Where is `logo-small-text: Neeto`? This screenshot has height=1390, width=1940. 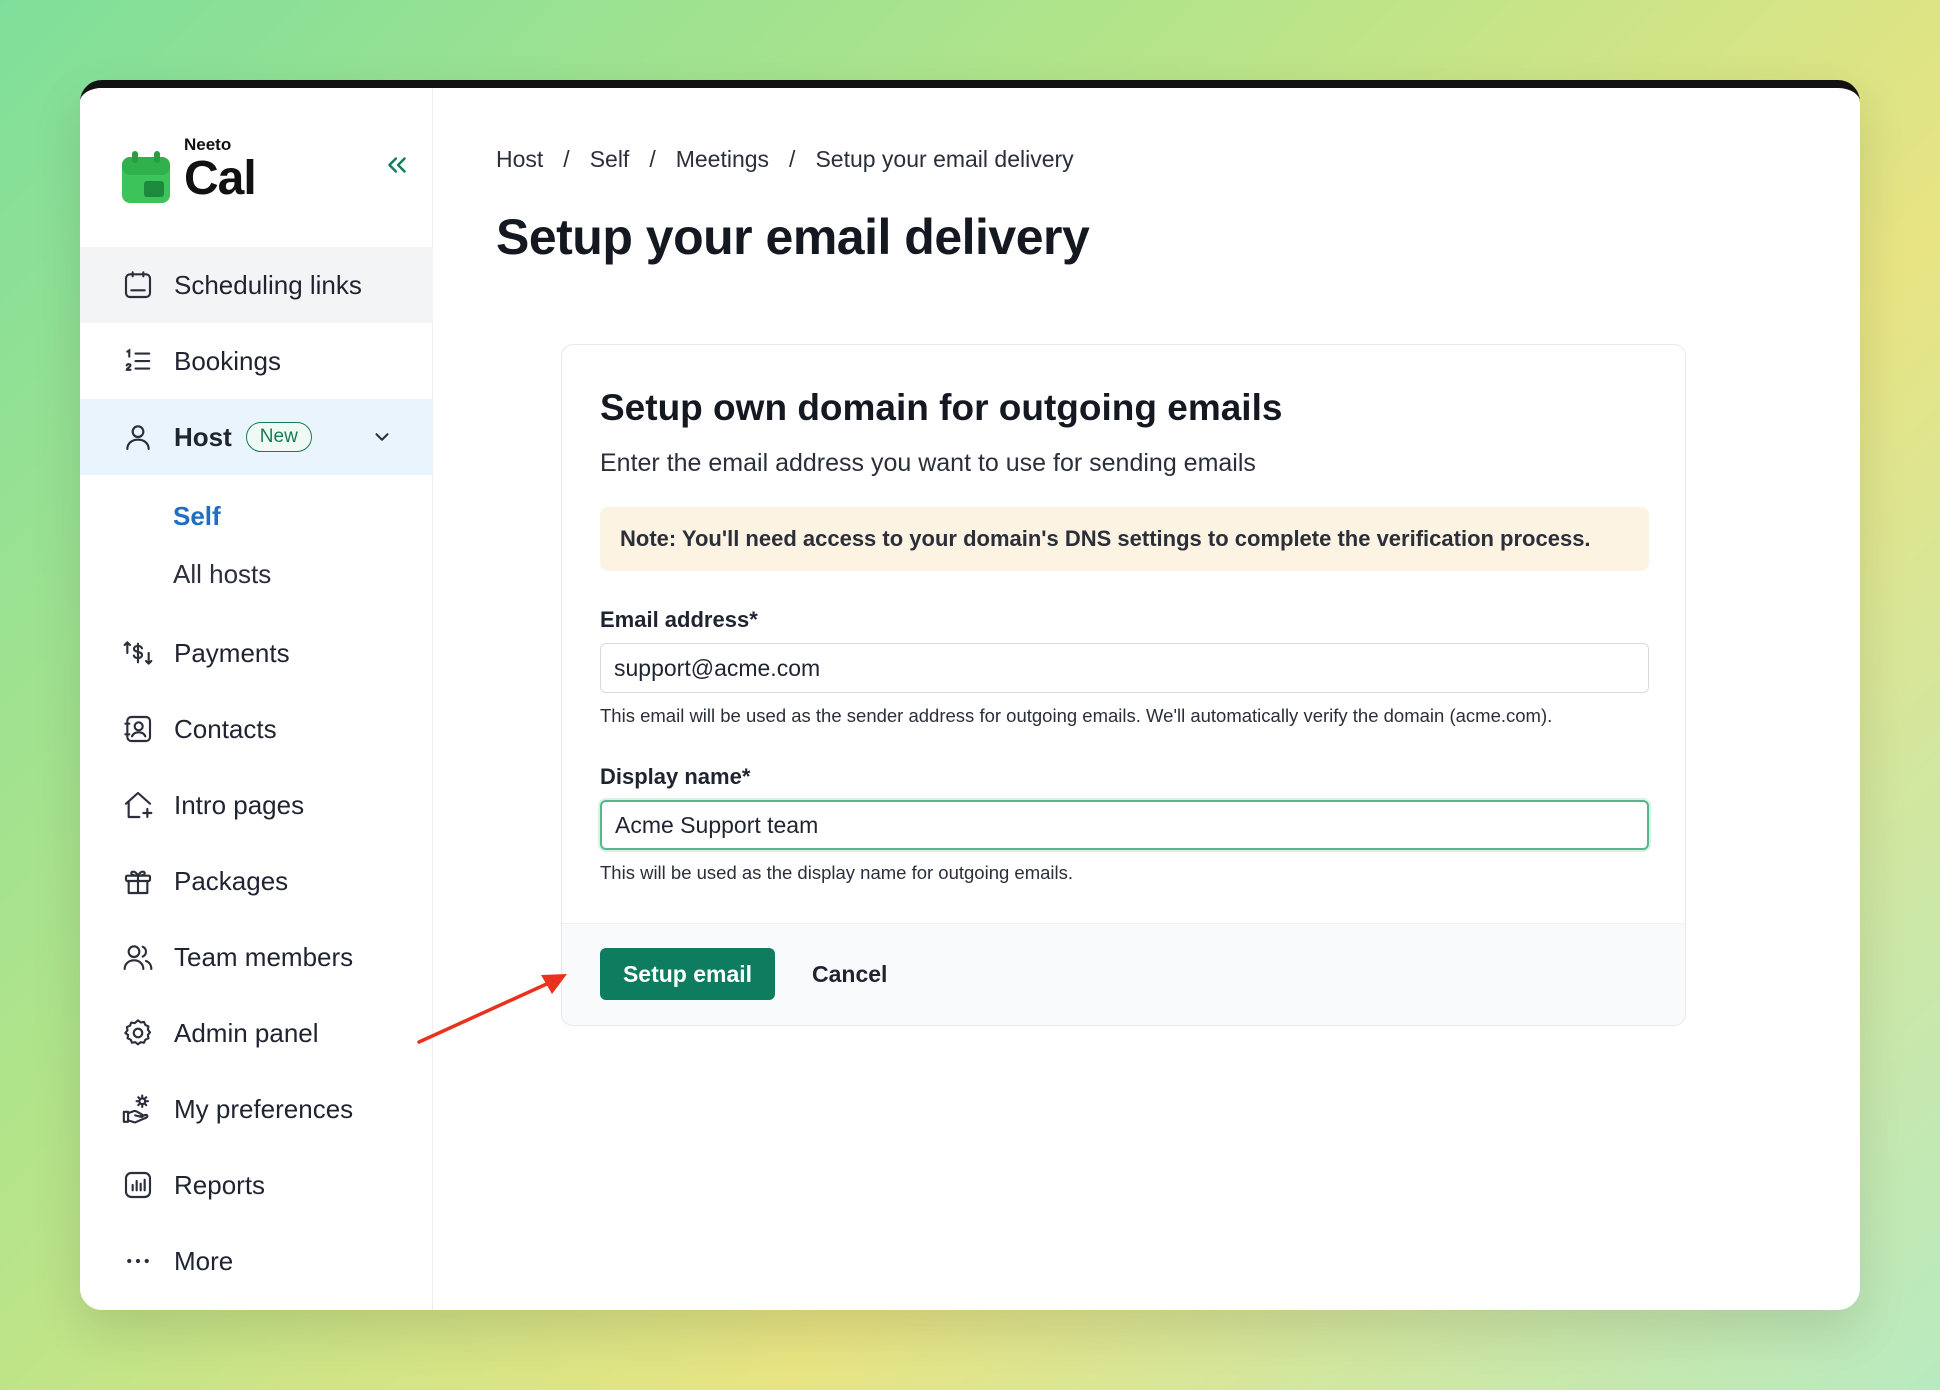 logo-small-text: Neeto is located at coordinates (208, 144).